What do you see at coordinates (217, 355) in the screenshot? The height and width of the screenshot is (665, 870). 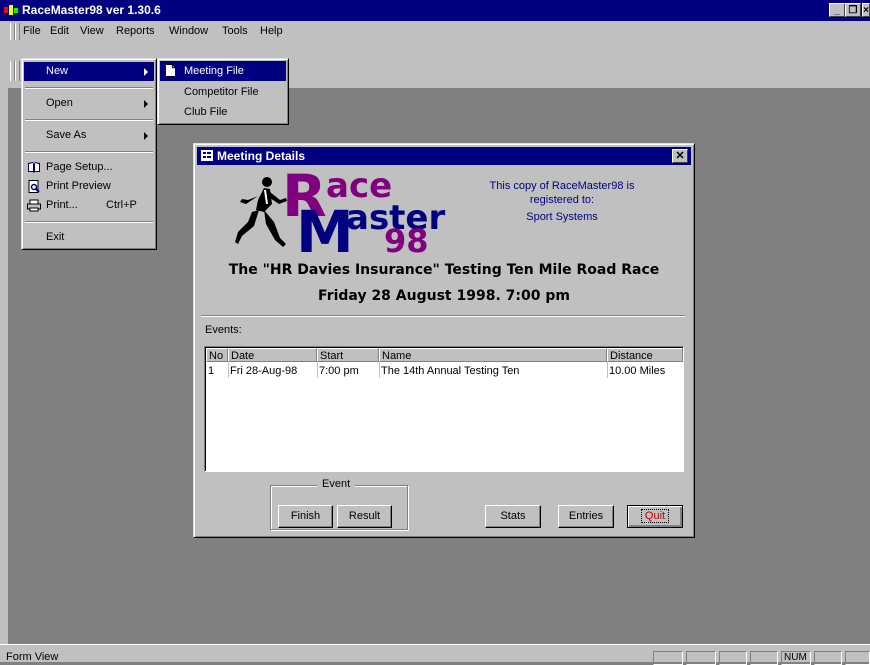 I see `column-header-no: No` at bounding box center [217, 355].